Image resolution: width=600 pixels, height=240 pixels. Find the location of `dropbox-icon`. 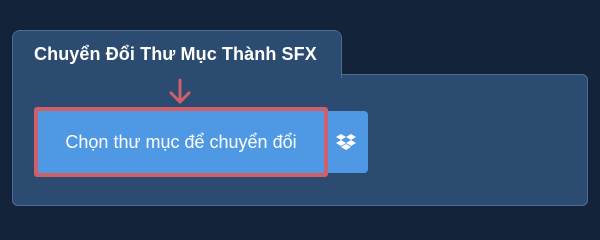

dropbox-icon is located at coordinates (346, 142).